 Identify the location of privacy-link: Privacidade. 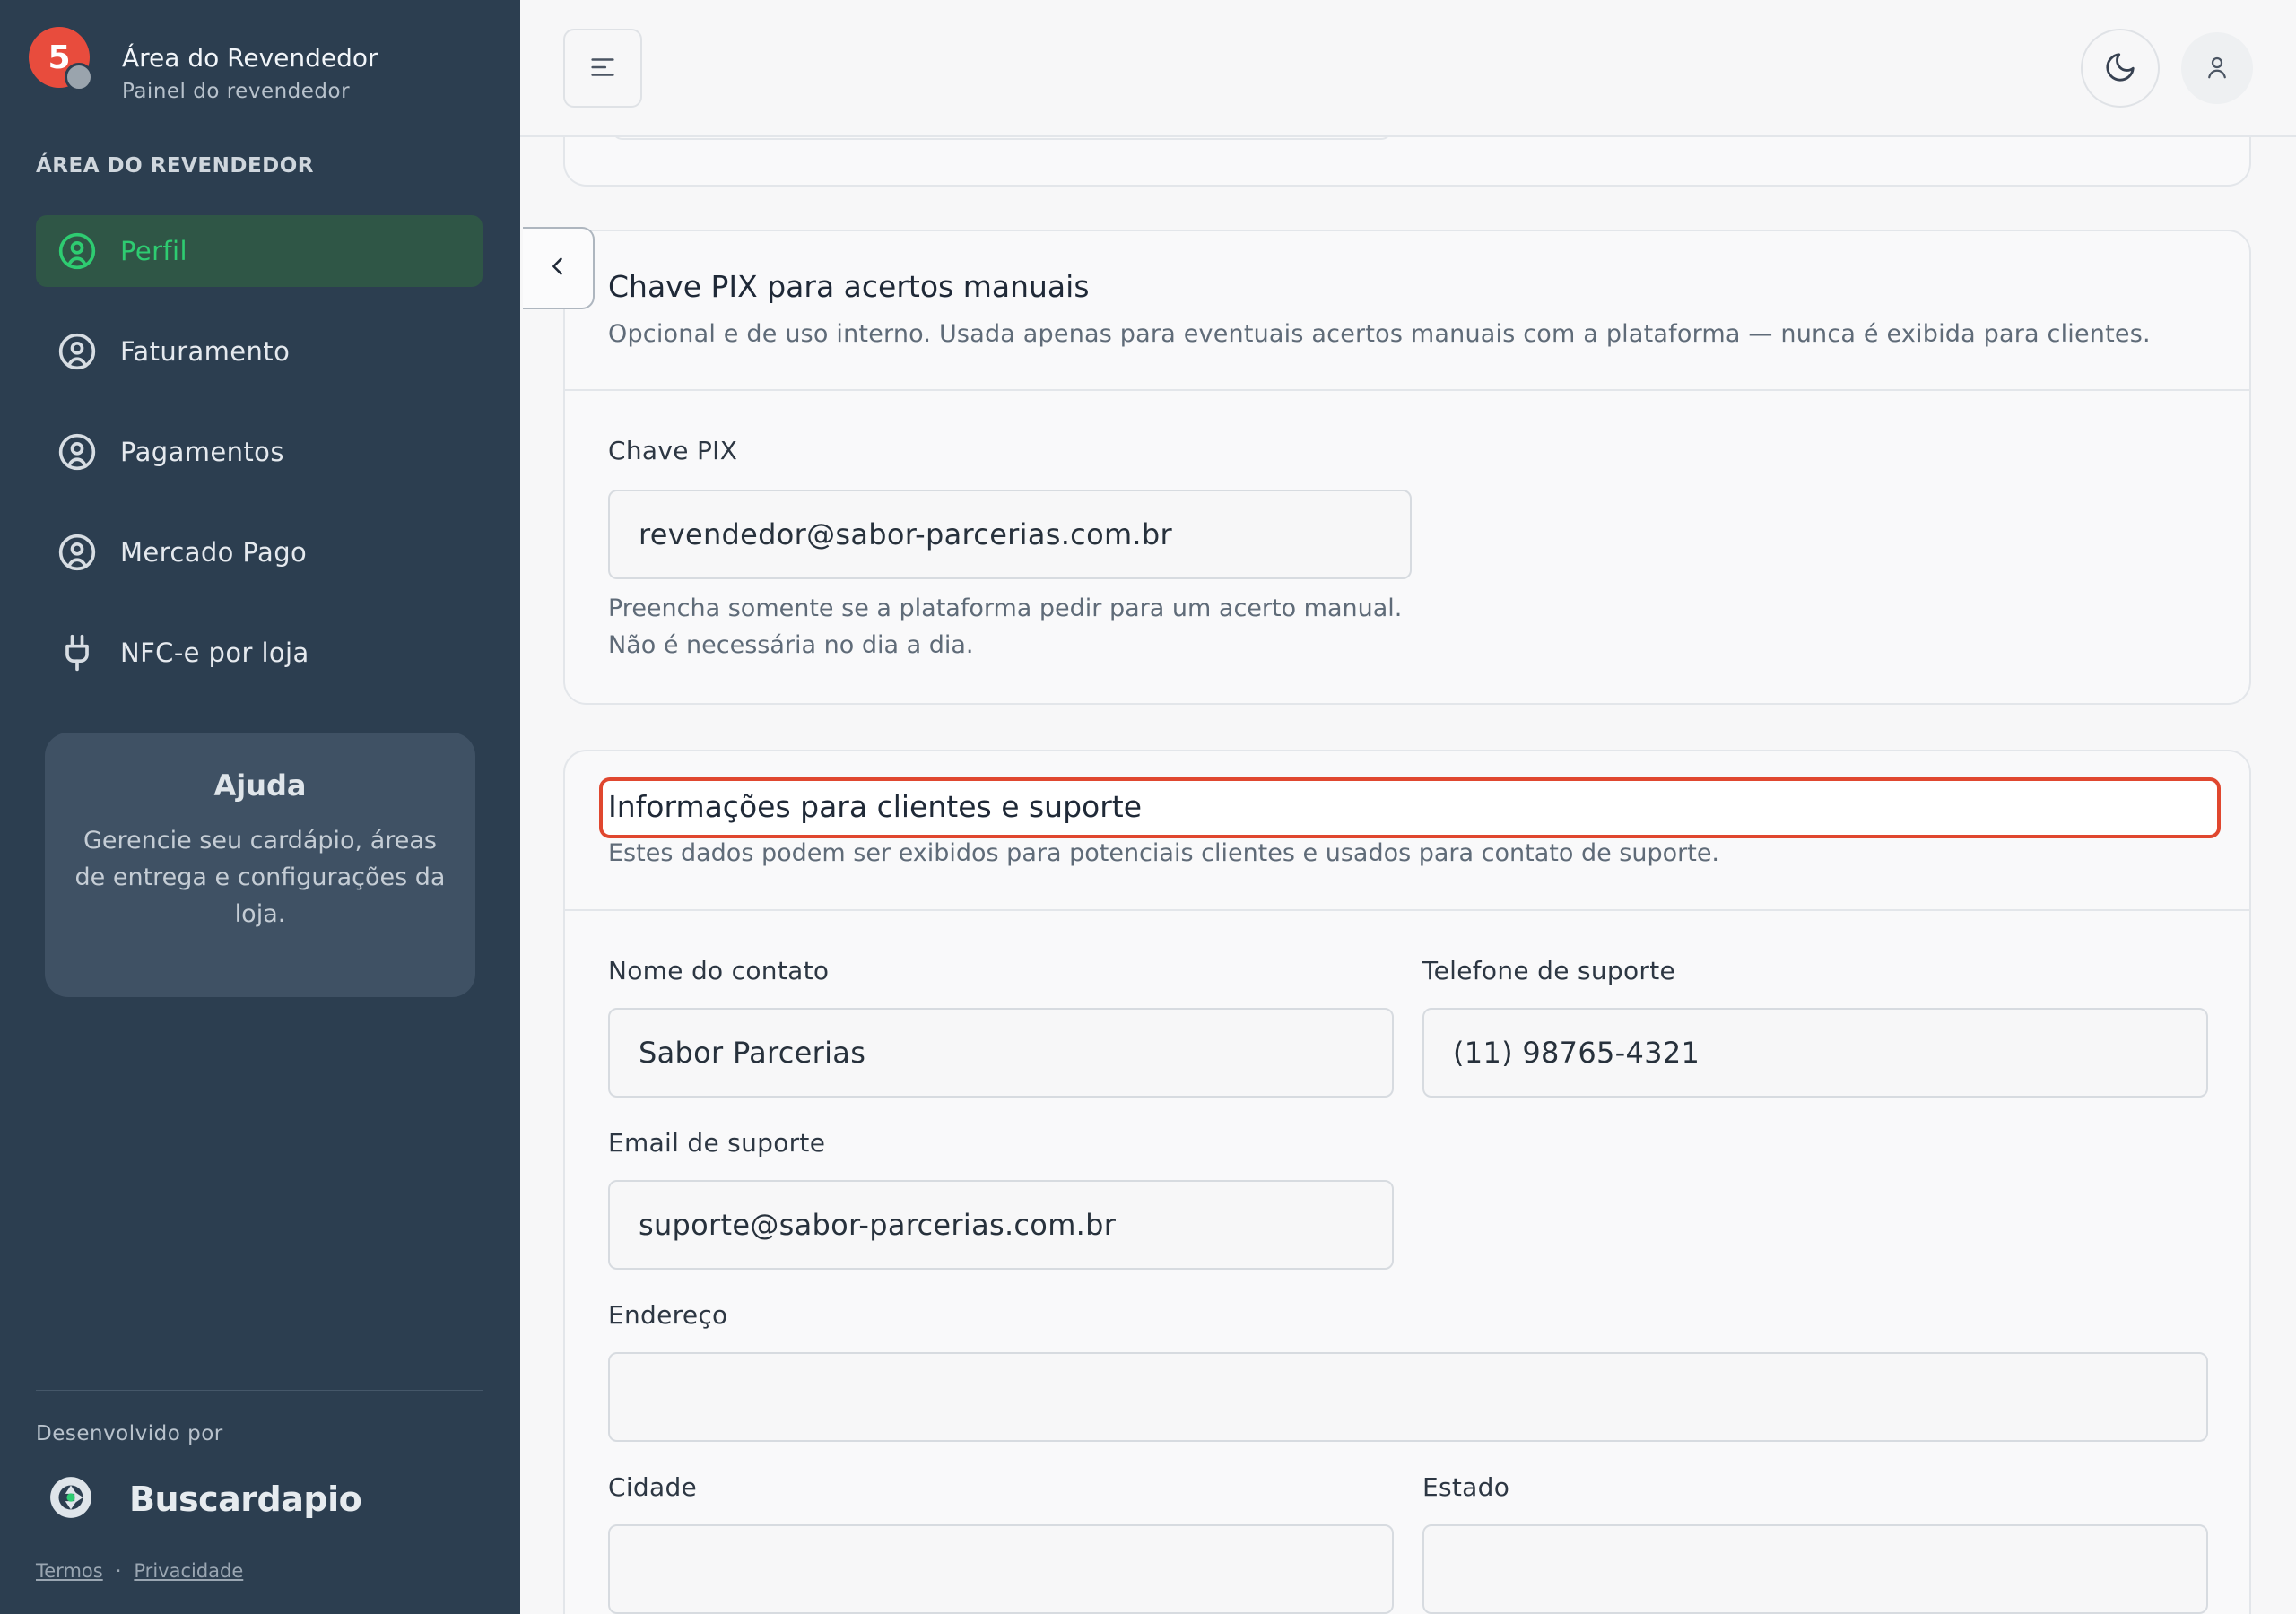
(188, 1571).